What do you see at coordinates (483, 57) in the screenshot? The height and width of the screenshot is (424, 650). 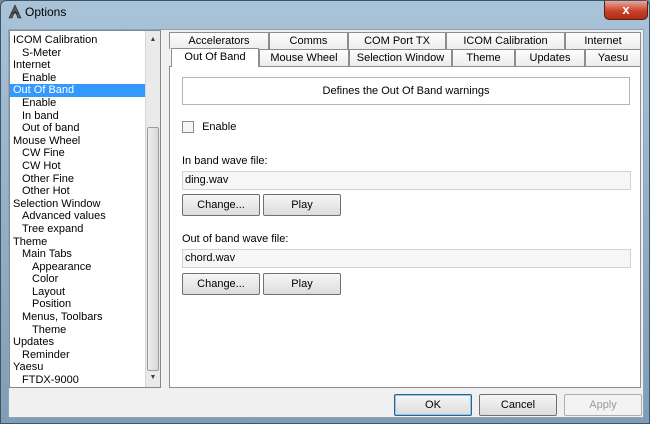 I see `tab-theme: Theme` at bounding box center [483, 57].